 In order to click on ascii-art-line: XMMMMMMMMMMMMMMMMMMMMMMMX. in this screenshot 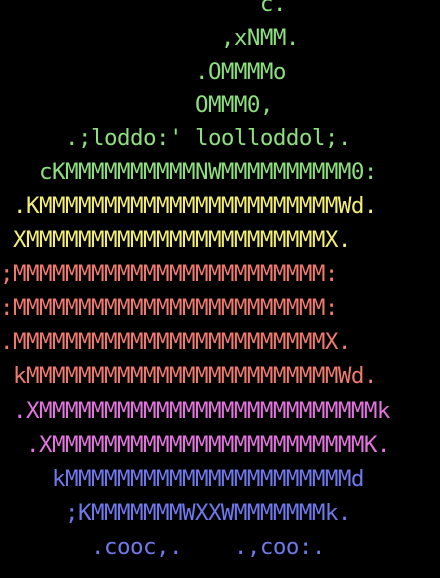, I will do `click(175, 240)`.